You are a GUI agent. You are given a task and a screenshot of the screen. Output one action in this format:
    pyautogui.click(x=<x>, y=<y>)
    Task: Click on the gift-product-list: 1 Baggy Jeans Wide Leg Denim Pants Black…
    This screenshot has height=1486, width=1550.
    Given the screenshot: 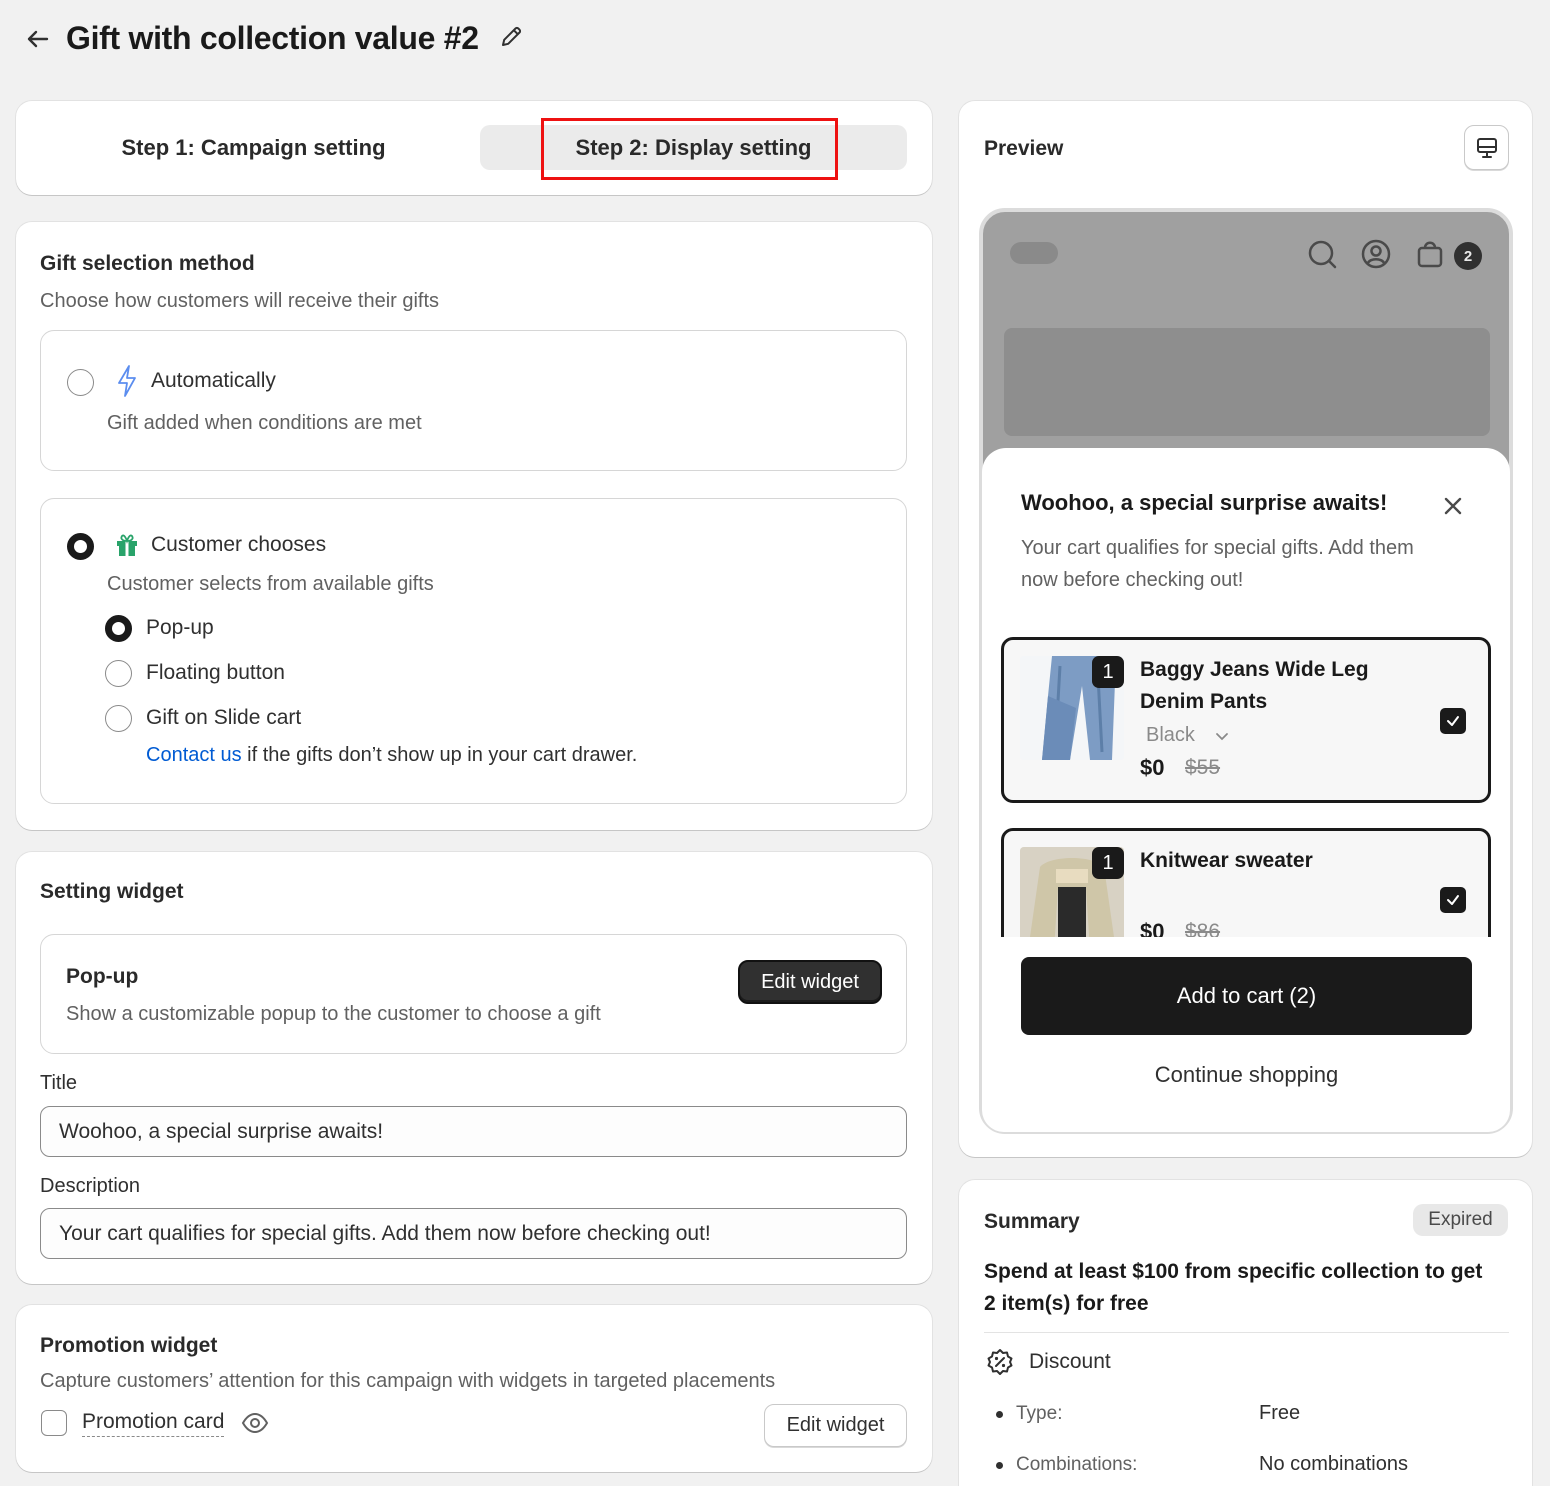 What is the action you would take?
    pyautogui.click(x=1246, y=780)
    